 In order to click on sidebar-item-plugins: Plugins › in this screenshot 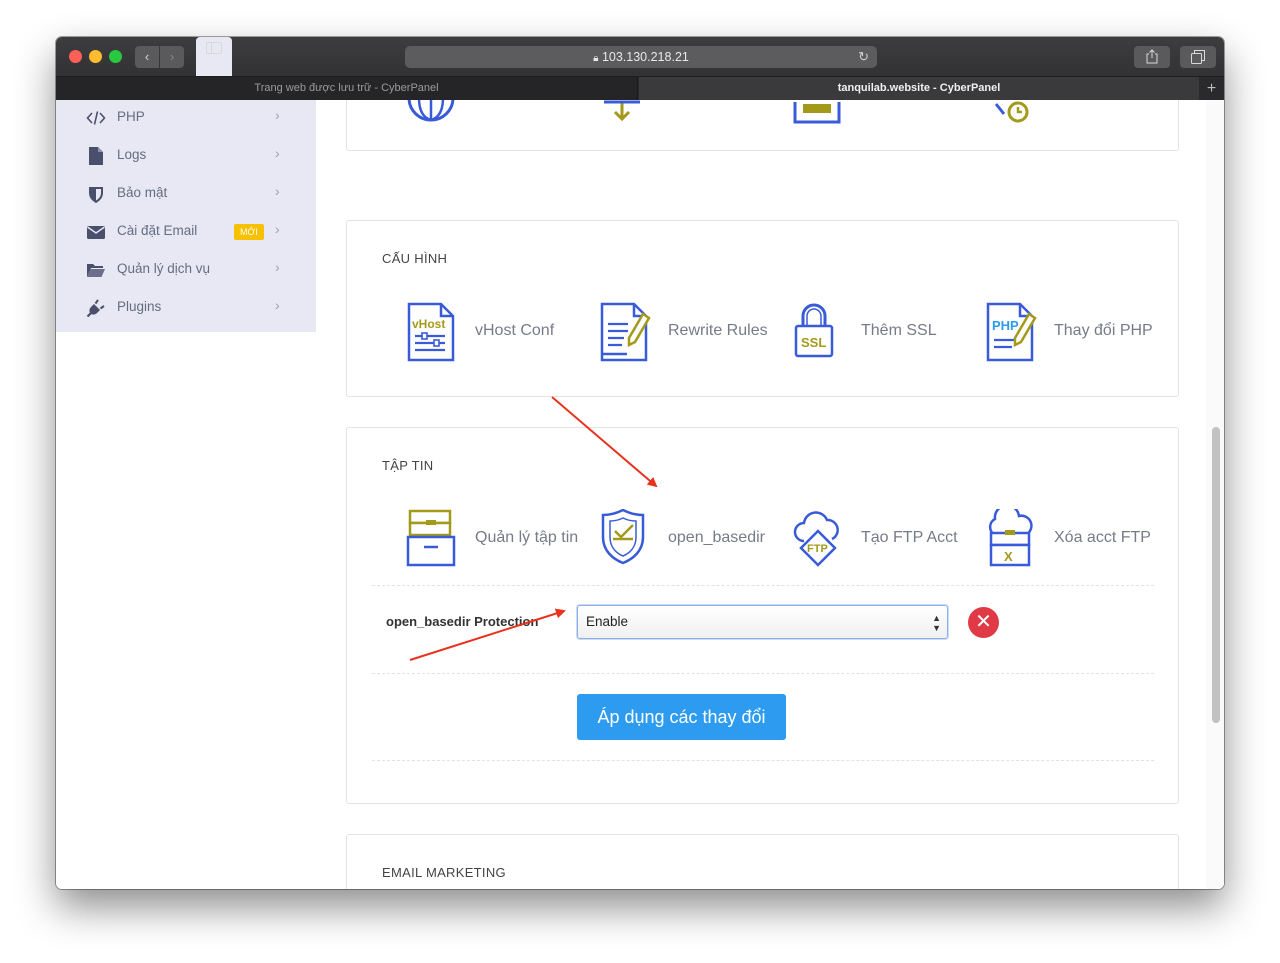, I will do `click(186, 308)`.